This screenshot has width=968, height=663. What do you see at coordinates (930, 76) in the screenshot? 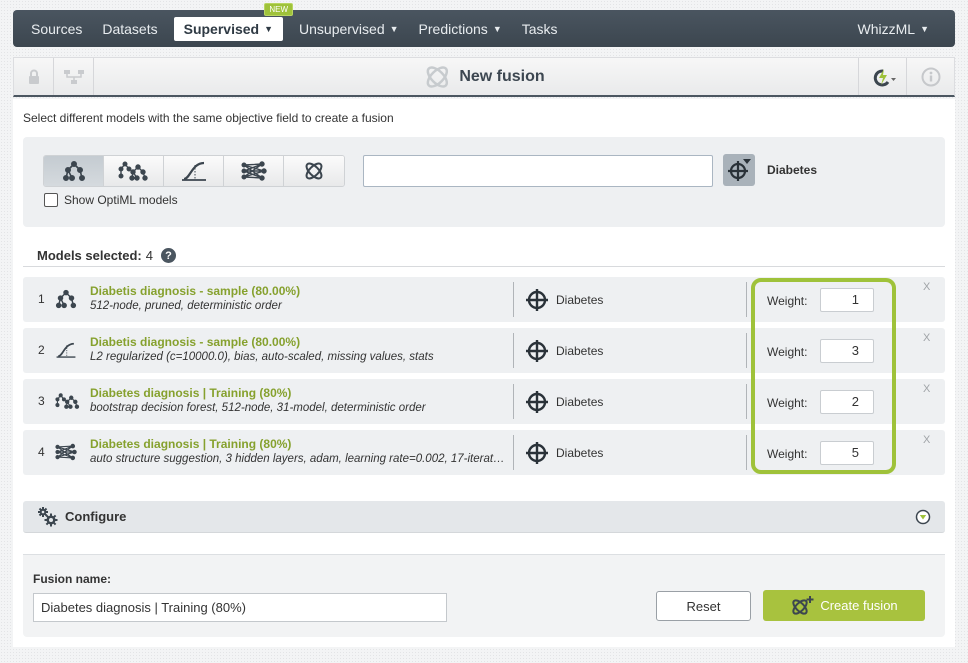
I see `info-icon` at bounding box center [930, 76].